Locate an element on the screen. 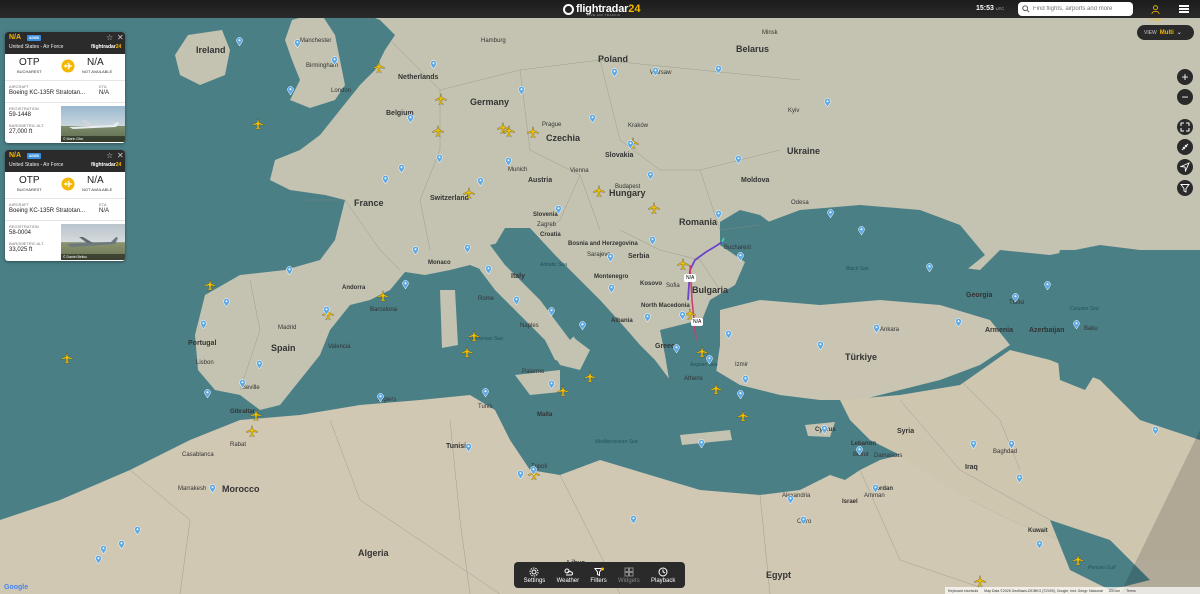 Image resolution: width=1200 pixels, height=594 pixels. playback-button: Playback is located at coordinates (663, 575).